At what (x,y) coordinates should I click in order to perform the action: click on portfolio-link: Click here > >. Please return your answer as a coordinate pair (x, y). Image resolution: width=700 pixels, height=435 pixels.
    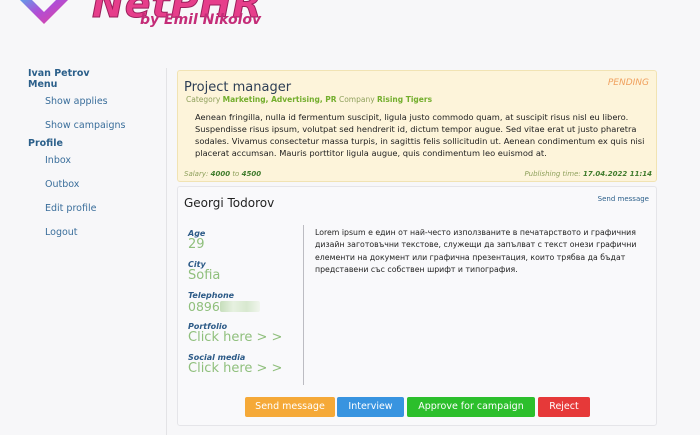
    Looking at the image, I should click on (245, 337).